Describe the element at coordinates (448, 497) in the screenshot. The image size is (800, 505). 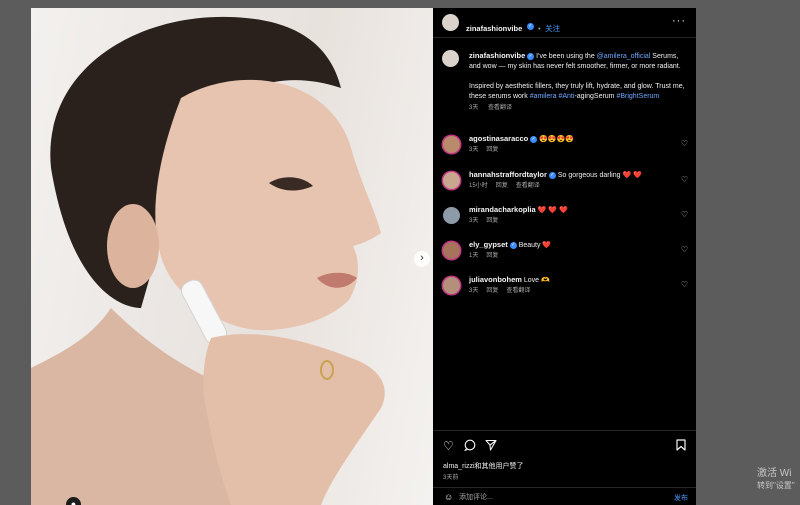
I see `smiley-icon: ☺` at that location.